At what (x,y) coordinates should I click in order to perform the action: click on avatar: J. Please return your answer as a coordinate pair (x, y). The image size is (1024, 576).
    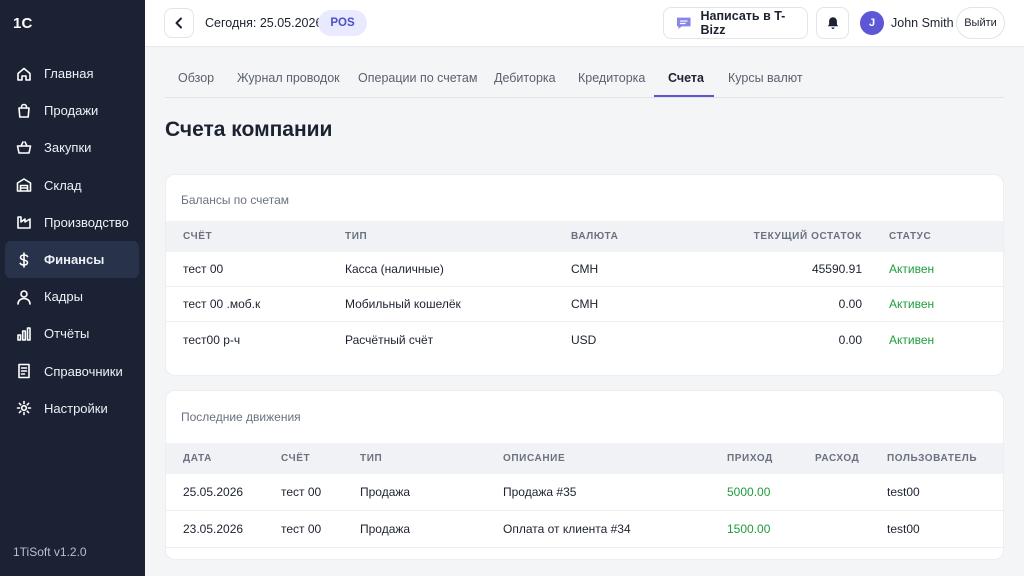
    Looking at the image, I should click on (872, 23).